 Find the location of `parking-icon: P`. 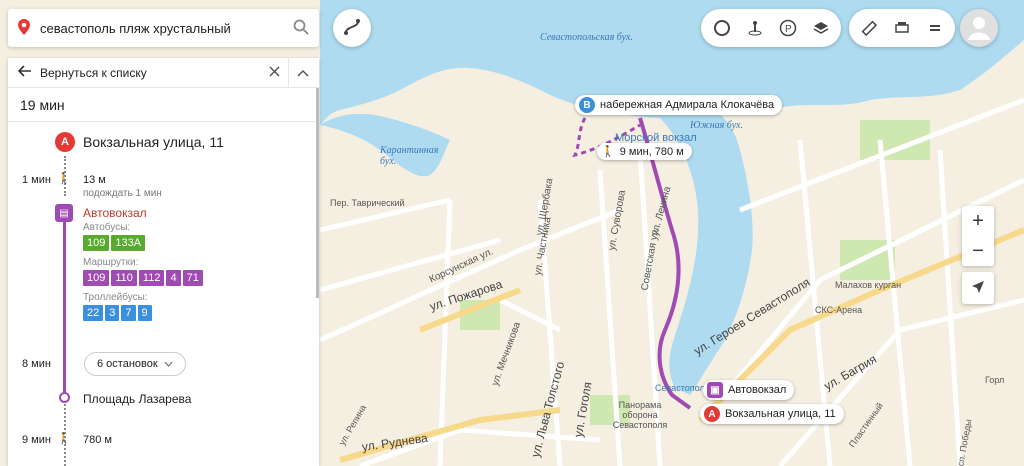

parking-icon: P is located at coordinates (787, 28).